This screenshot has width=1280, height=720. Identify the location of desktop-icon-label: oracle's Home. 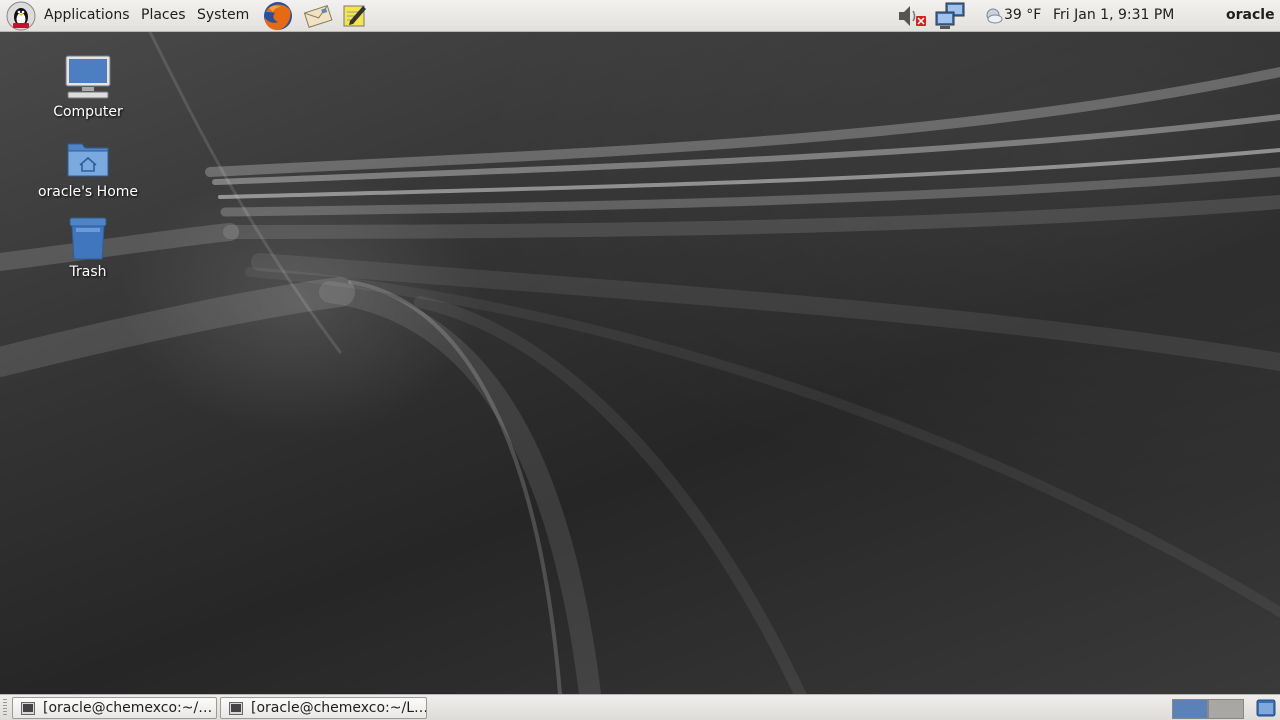
(88, 192).